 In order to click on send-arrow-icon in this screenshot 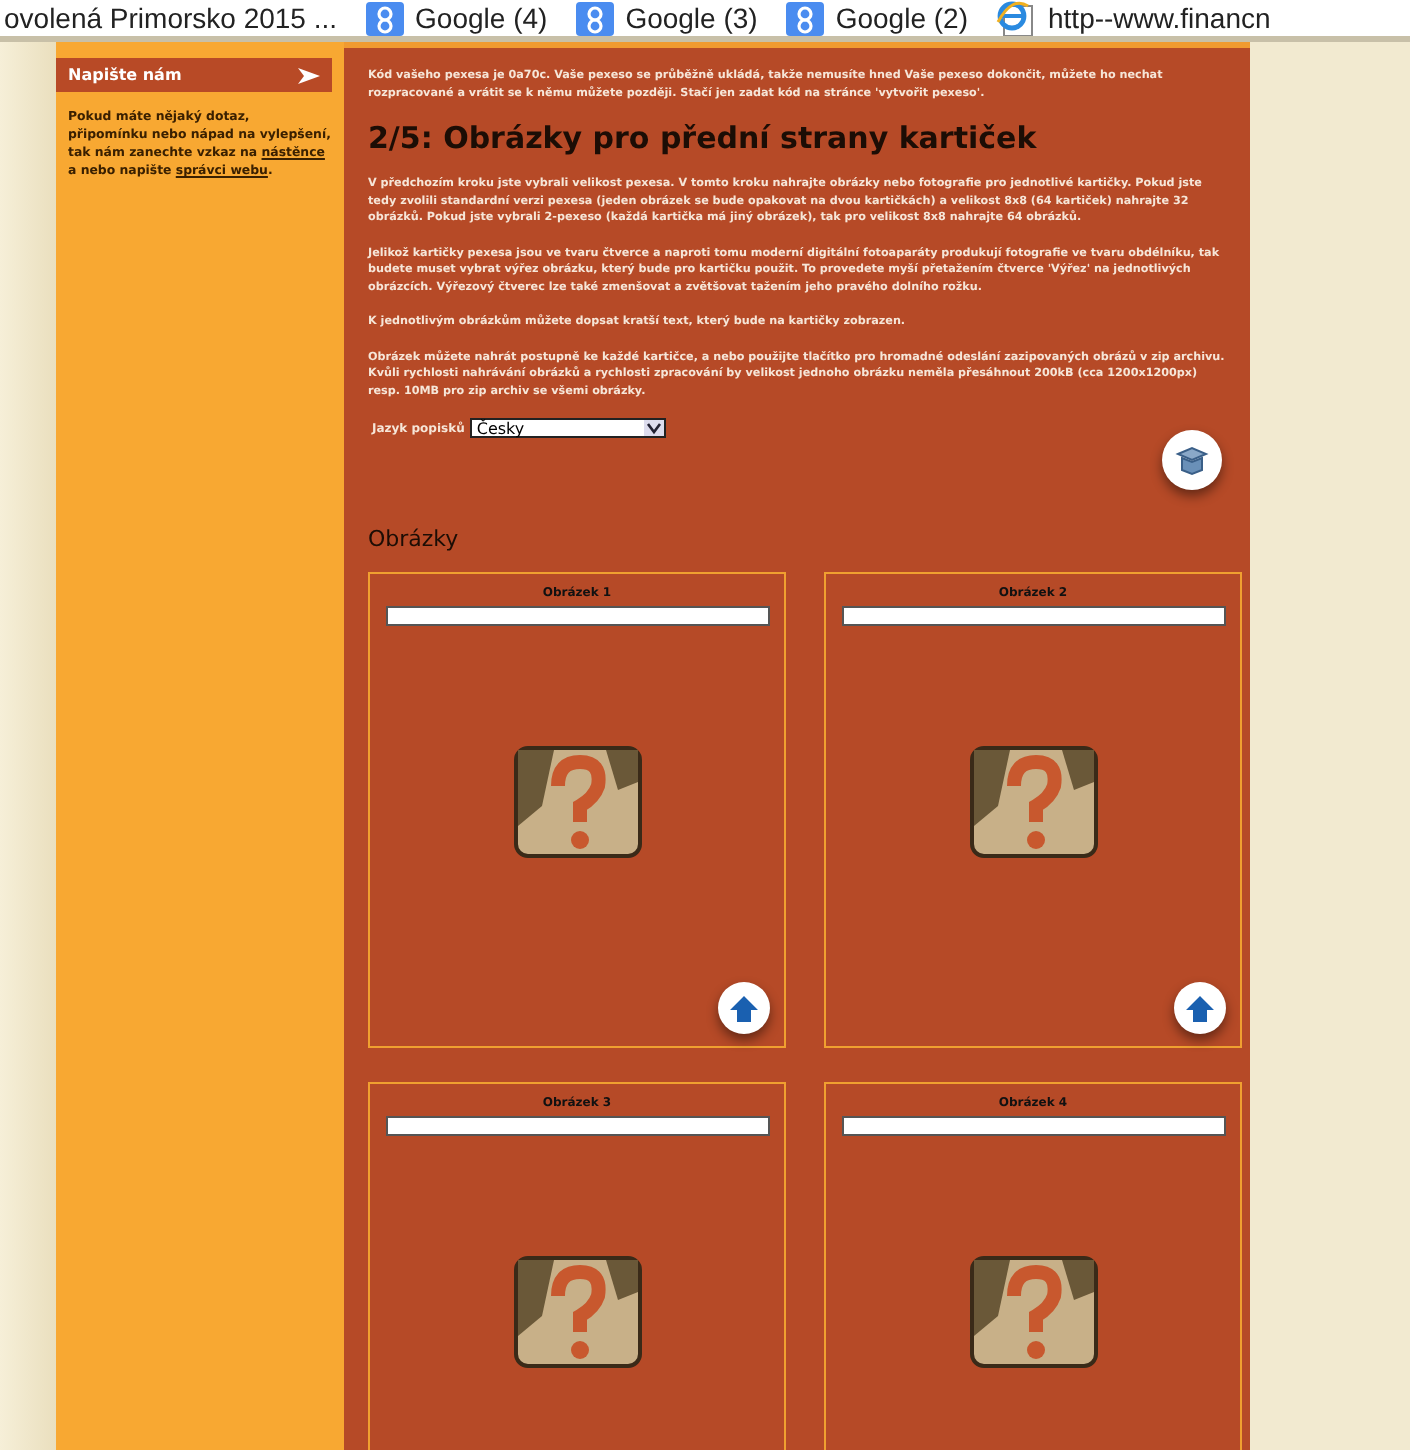, I will do `click(309, 75)`.